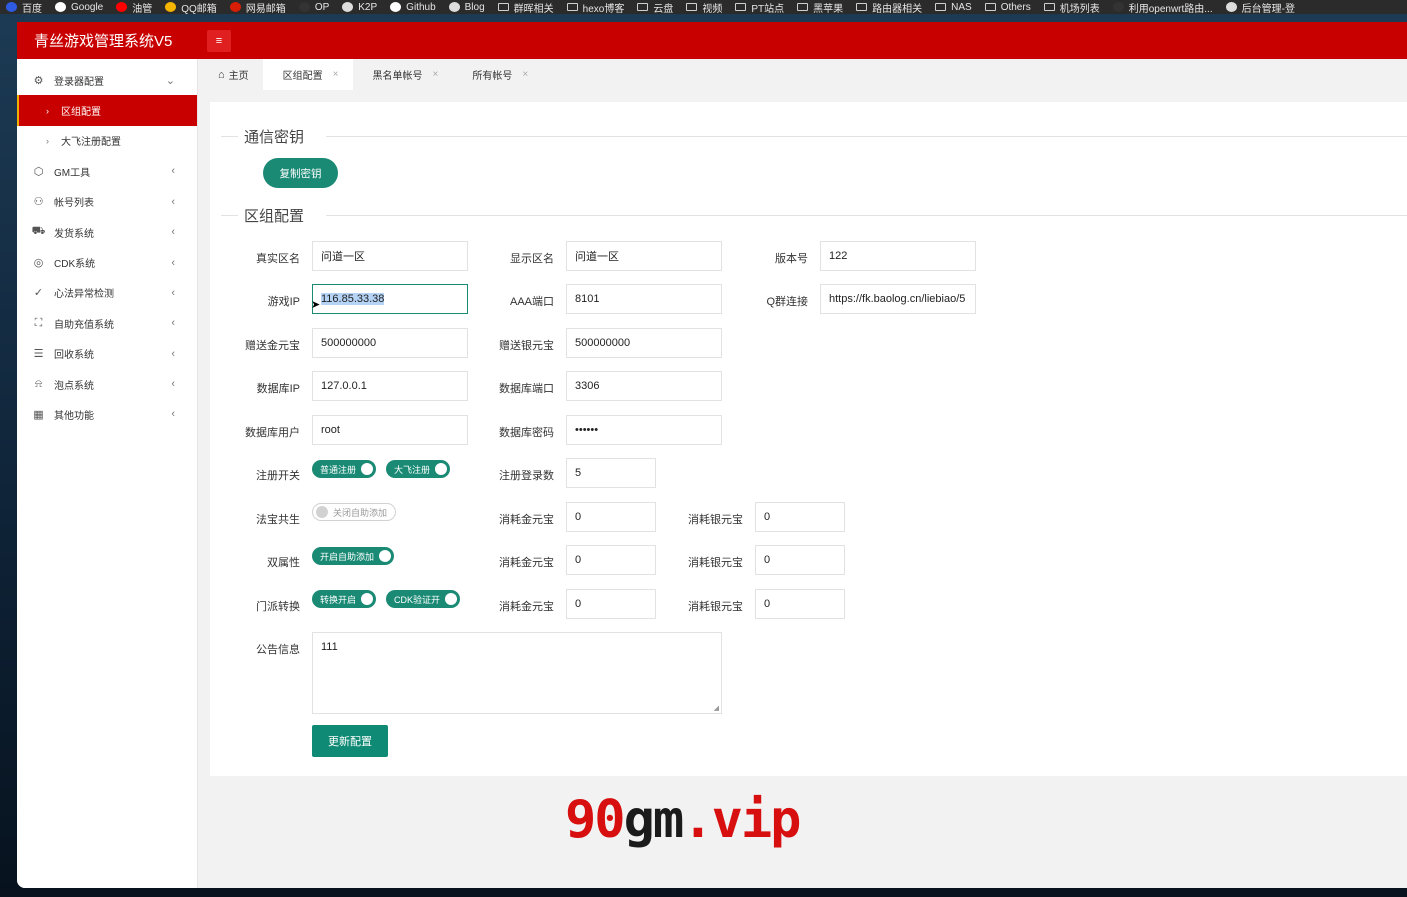 This screenshot has width=1407, height=897. Describe the element at coordinates (38, 231) in the screenshot. I see `truck-icon: ⛟` at that location.